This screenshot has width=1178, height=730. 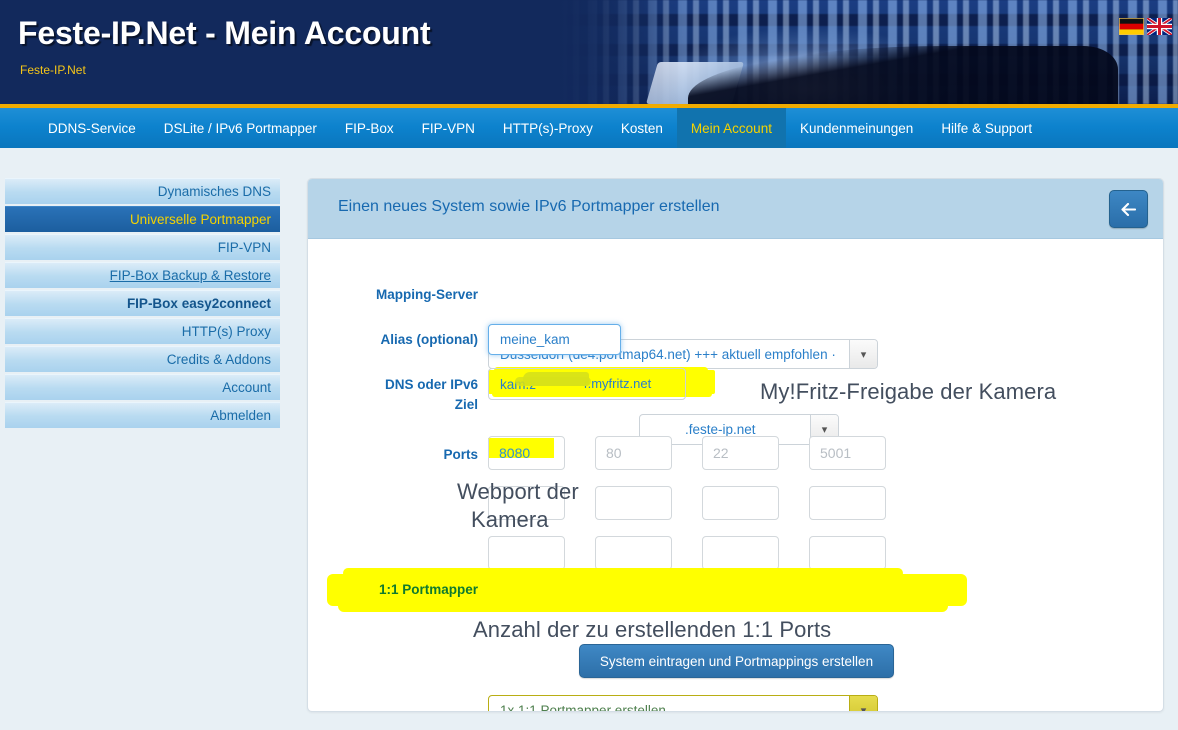 I want to click on one-to-one-portmapper-select: 1x 1:1 Portmapper erstellen ▾, so click(x=683, y=703).